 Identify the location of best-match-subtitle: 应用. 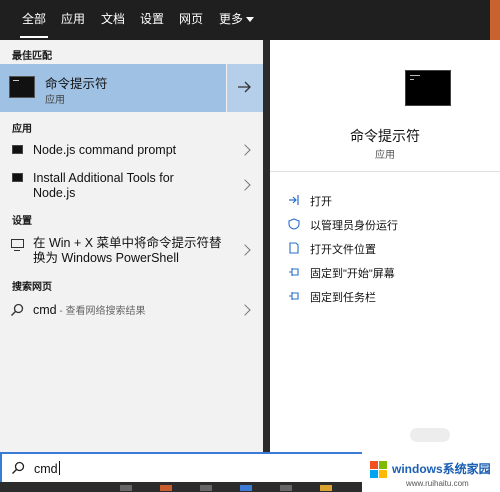
(55, 100).